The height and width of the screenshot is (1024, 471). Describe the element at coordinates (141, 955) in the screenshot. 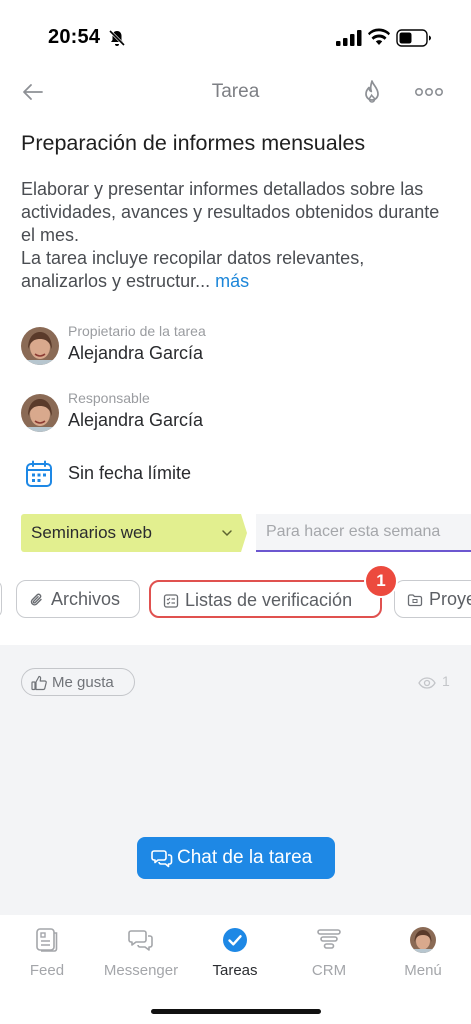

I see `nav-messenger: Messenger` at that location.